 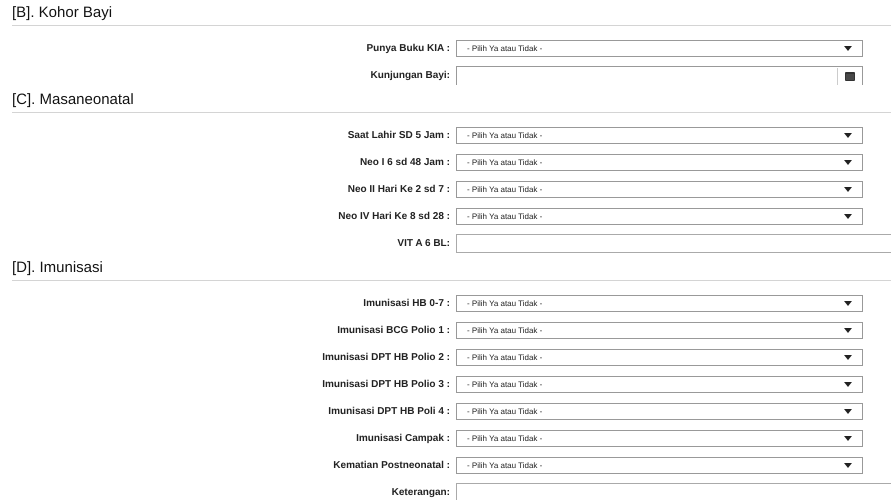 What do you see at coordinates (388, 411) in the screenshot?
I see `field-label: Imunisasi DPT HB Poli 4 :` at bounding box center [388, 411].